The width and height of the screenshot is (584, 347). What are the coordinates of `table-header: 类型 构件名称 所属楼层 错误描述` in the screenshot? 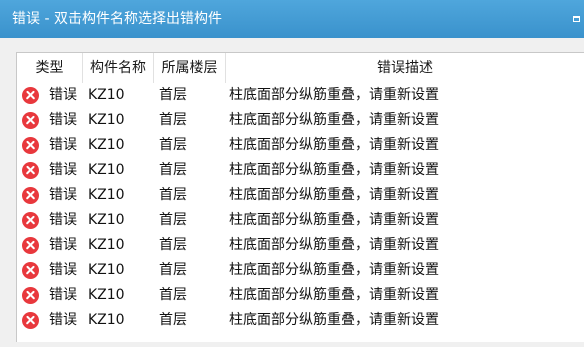 It's located at (300, 68).